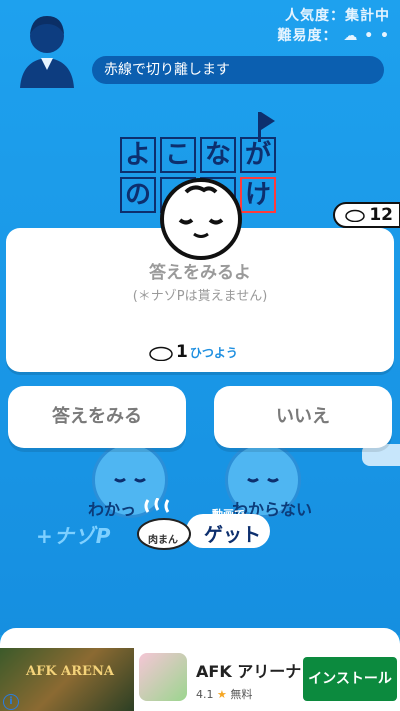  I want to click on ad-app-name: AFK アリーナ, so click(248, 670).